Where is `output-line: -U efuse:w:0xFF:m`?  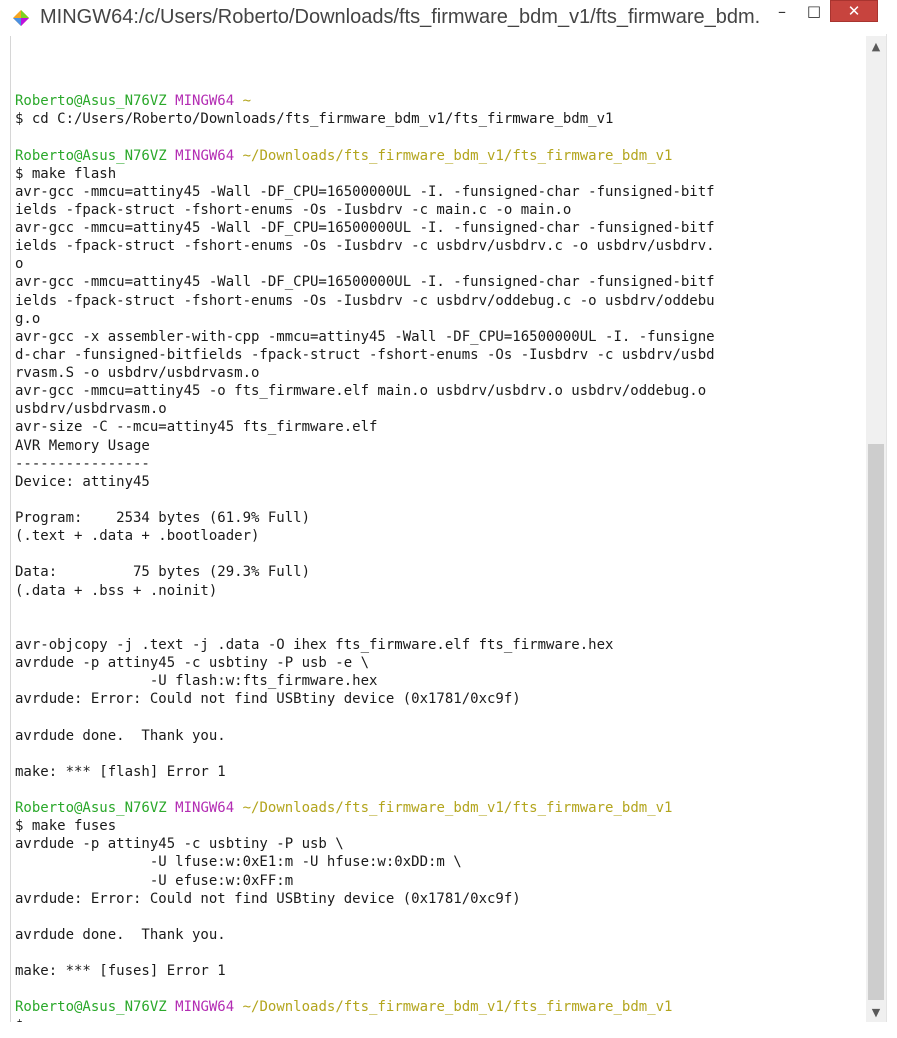 output-line: -U efuse:w:0xFF:m is located at coordinates (154, 880).